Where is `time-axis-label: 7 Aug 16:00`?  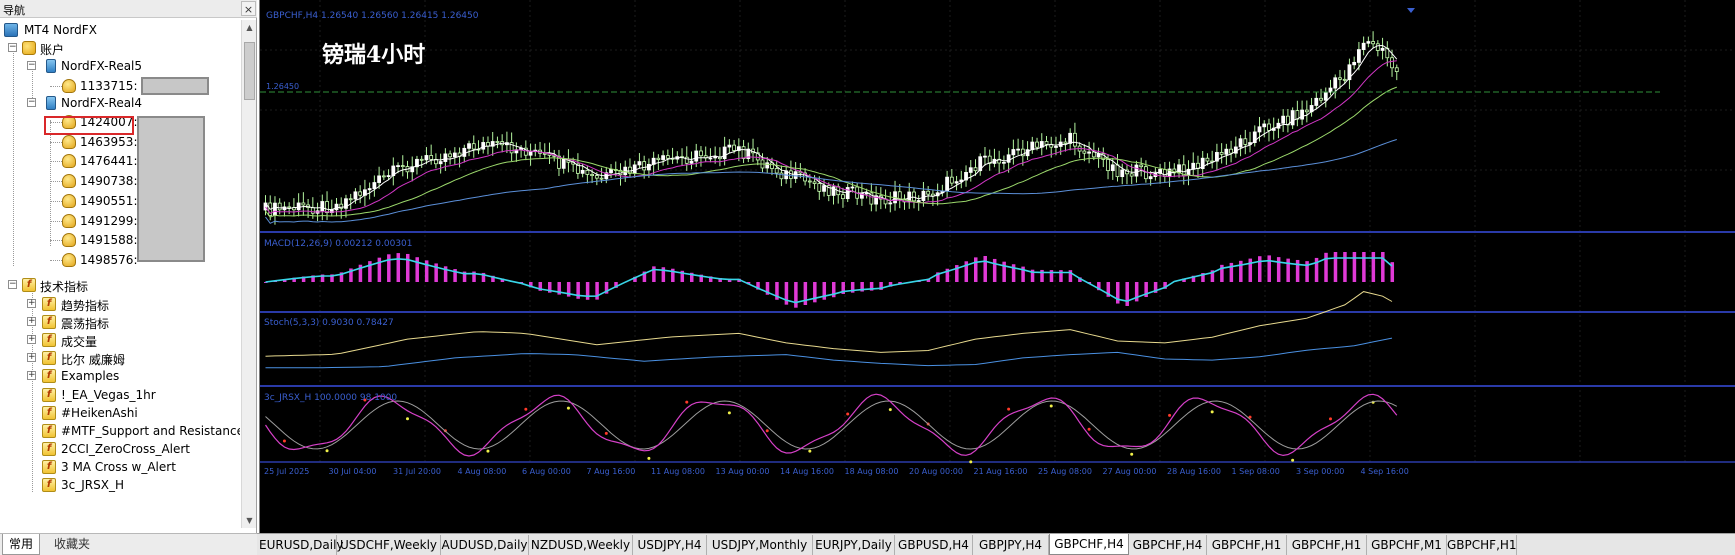
time-axis-label: 7 Aug 16:00 is located at coordinates (611, 471).